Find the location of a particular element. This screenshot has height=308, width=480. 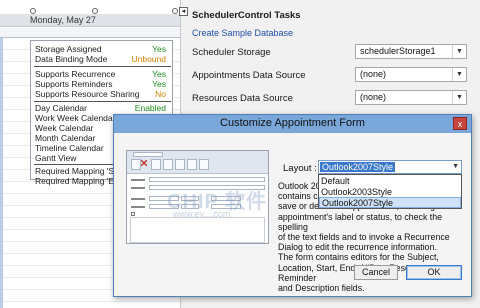

preview-subject-label is located at coordinates (138, 180).